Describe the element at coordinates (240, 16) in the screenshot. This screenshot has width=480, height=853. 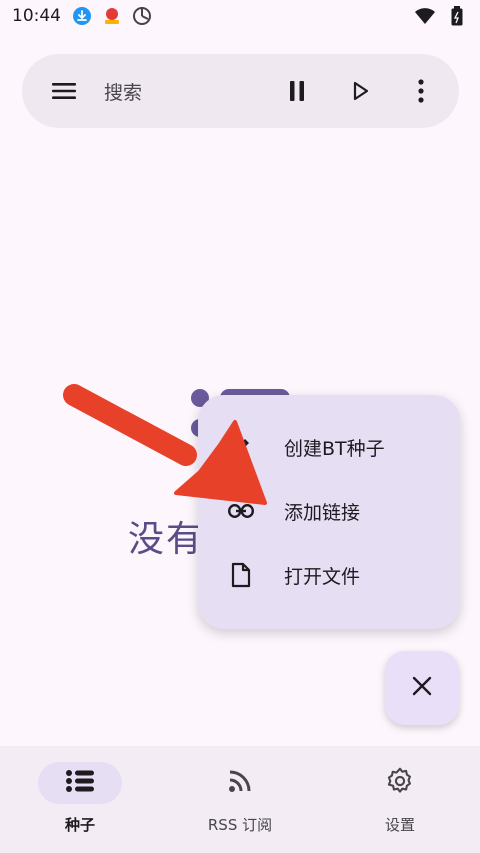
I see `status-bar: 10:44` at that location.